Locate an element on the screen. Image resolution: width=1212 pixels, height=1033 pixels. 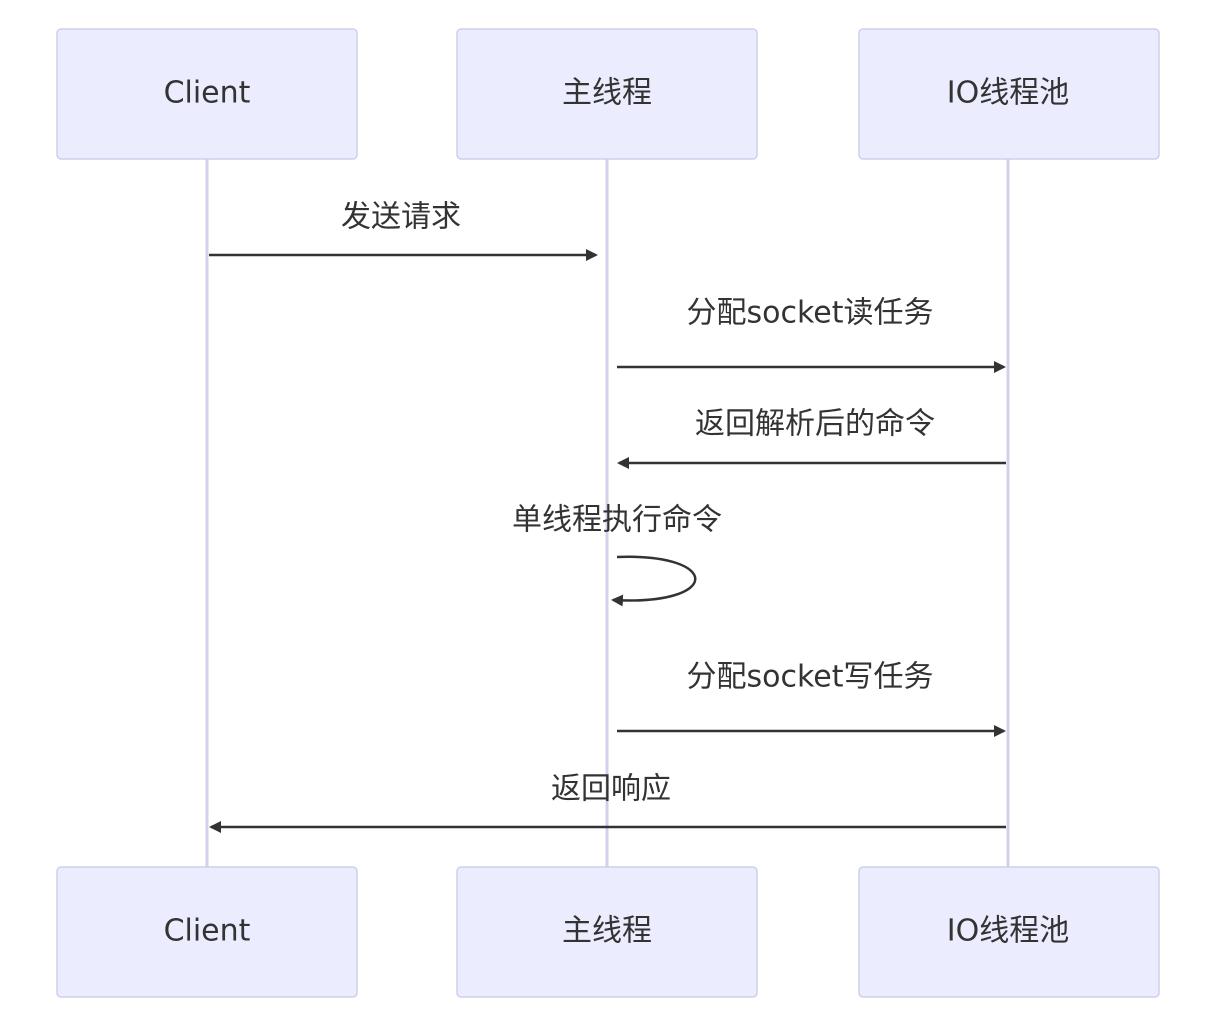
participant-main-thread-bottom: 主线程 is located at coordinates (607, 932).